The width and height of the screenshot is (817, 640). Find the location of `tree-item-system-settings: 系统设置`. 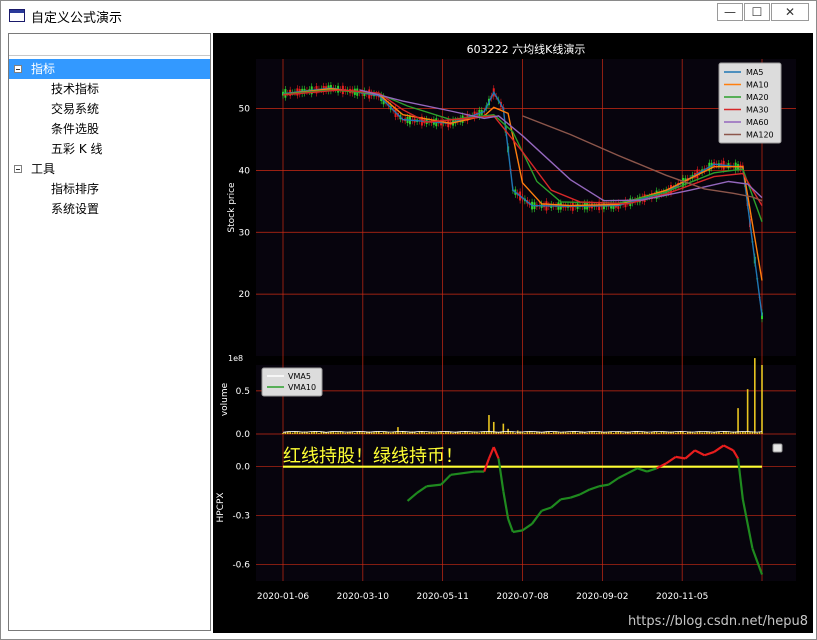

tree-item-system-settings: 系统设置 is located at coordinates (109, 209).